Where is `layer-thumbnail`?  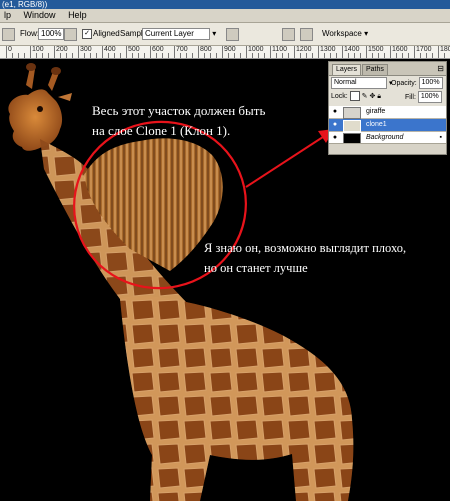
layer-thumbnail is located at coordinates (352, 126).